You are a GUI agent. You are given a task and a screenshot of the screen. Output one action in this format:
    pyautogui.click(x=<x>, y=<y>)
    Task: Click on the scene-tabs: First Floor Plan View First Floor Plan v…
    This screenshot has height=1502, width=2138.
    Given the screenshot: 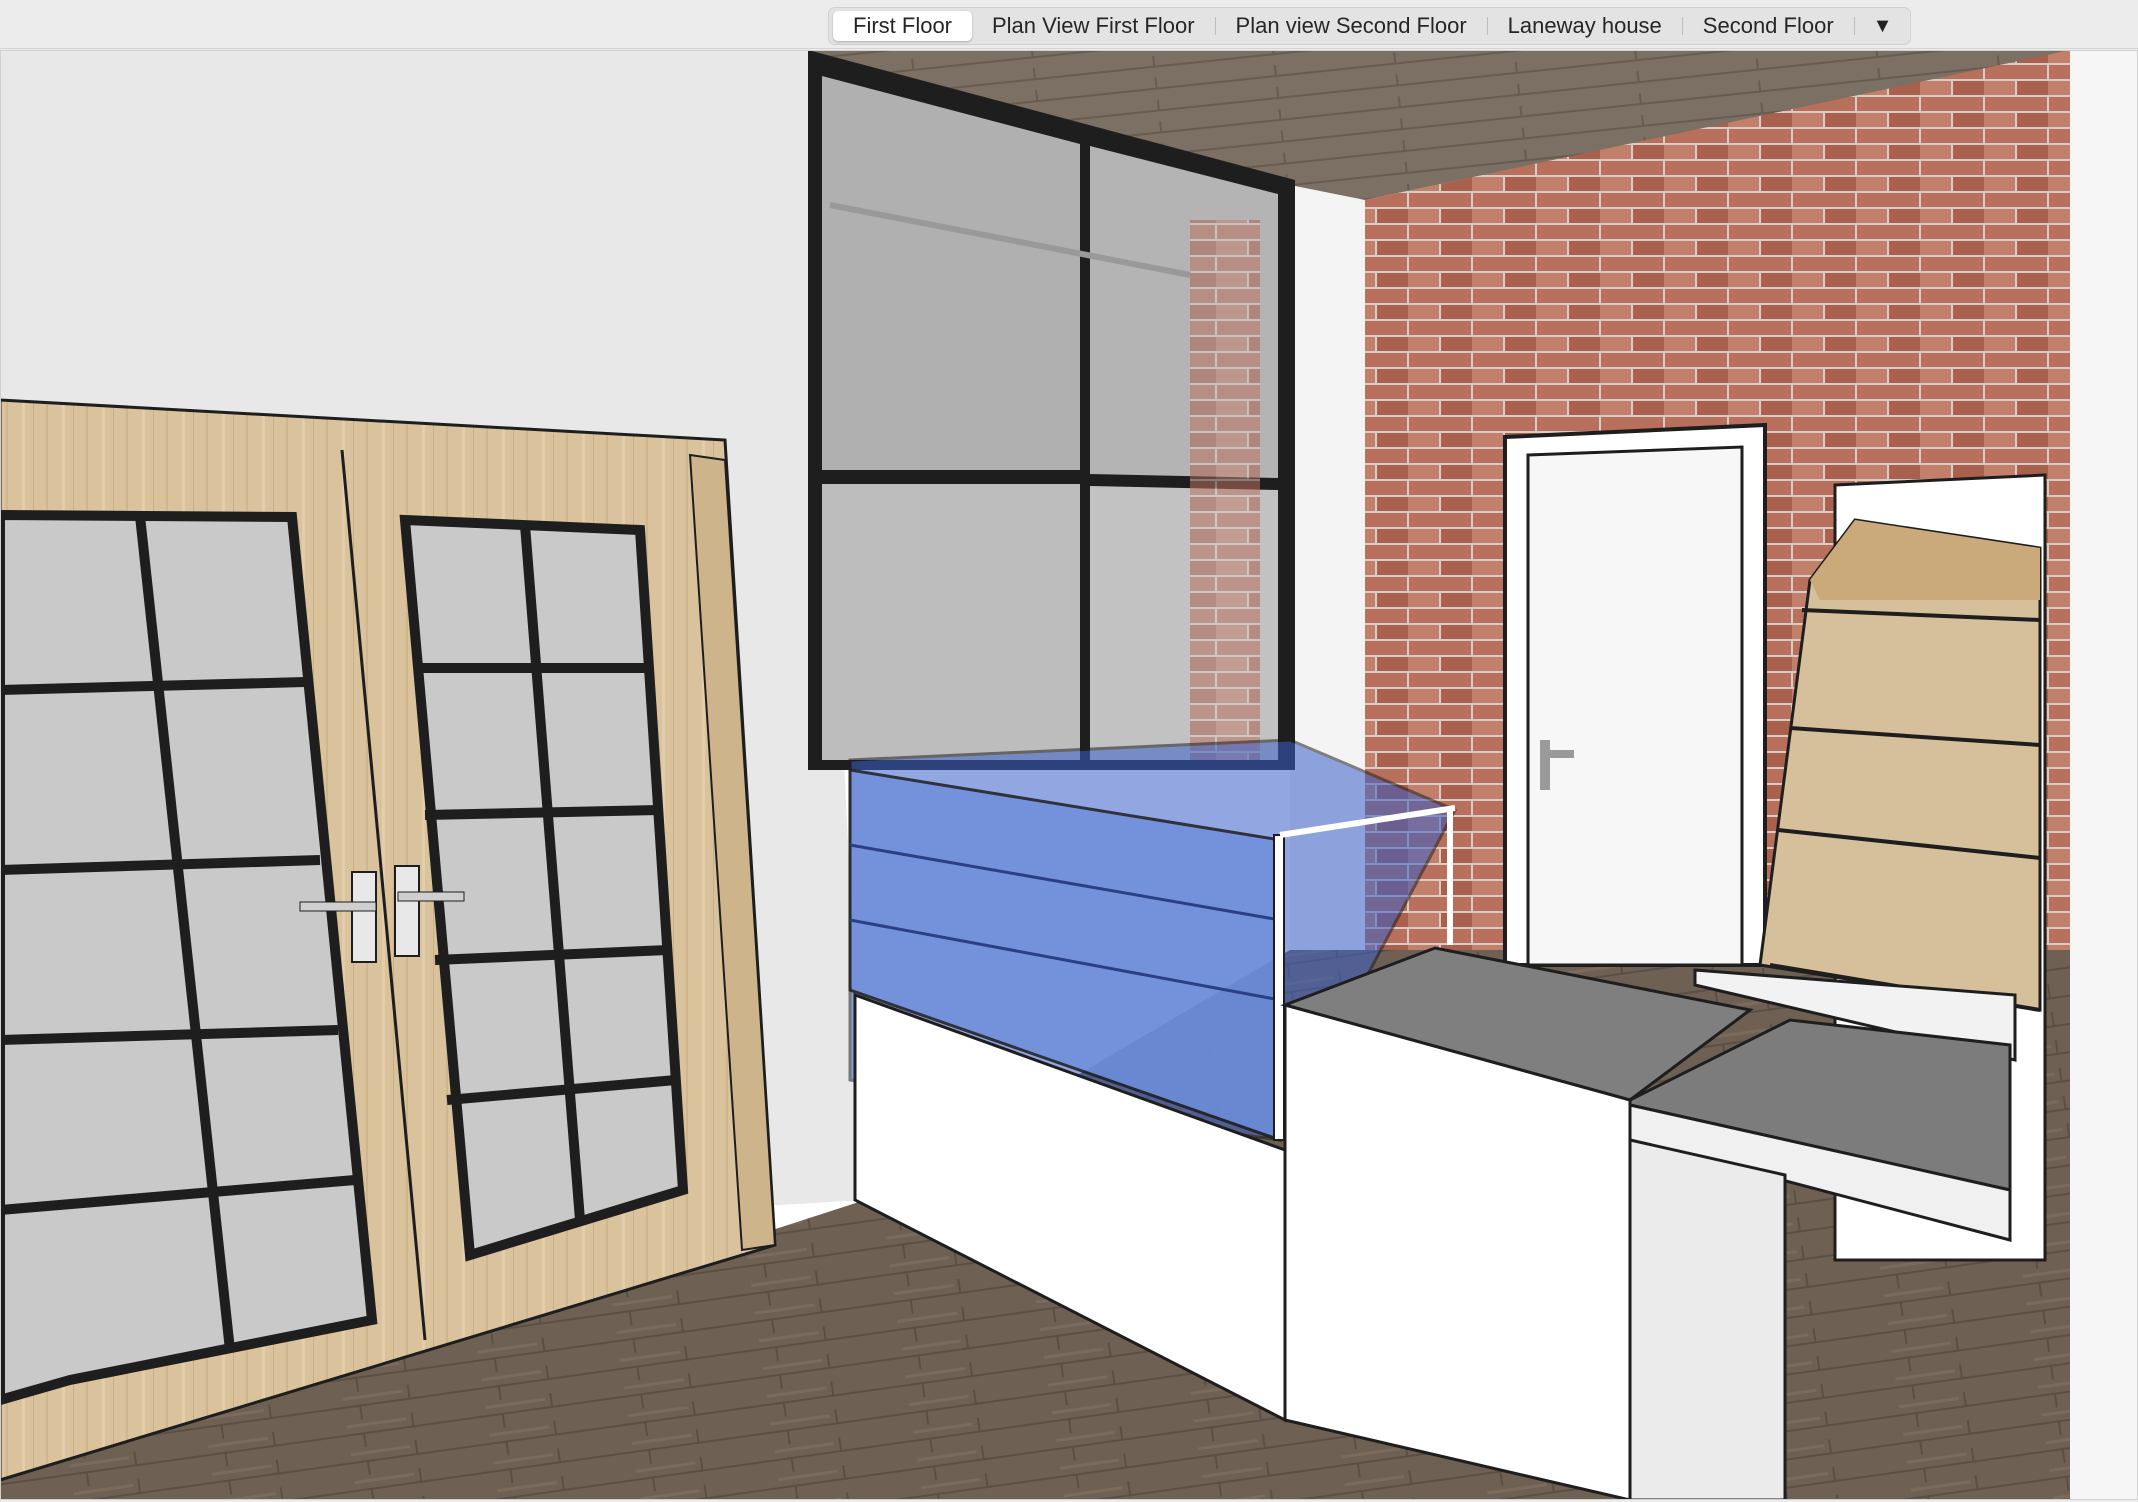 What is the action you would take?
    pyautogui.click(x=1370, y=26)
    